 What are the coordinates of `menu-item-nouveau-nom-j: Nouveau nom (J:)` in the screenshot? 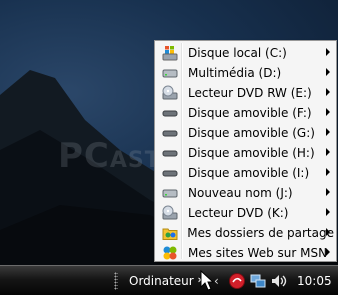 It's located at (245, 193).